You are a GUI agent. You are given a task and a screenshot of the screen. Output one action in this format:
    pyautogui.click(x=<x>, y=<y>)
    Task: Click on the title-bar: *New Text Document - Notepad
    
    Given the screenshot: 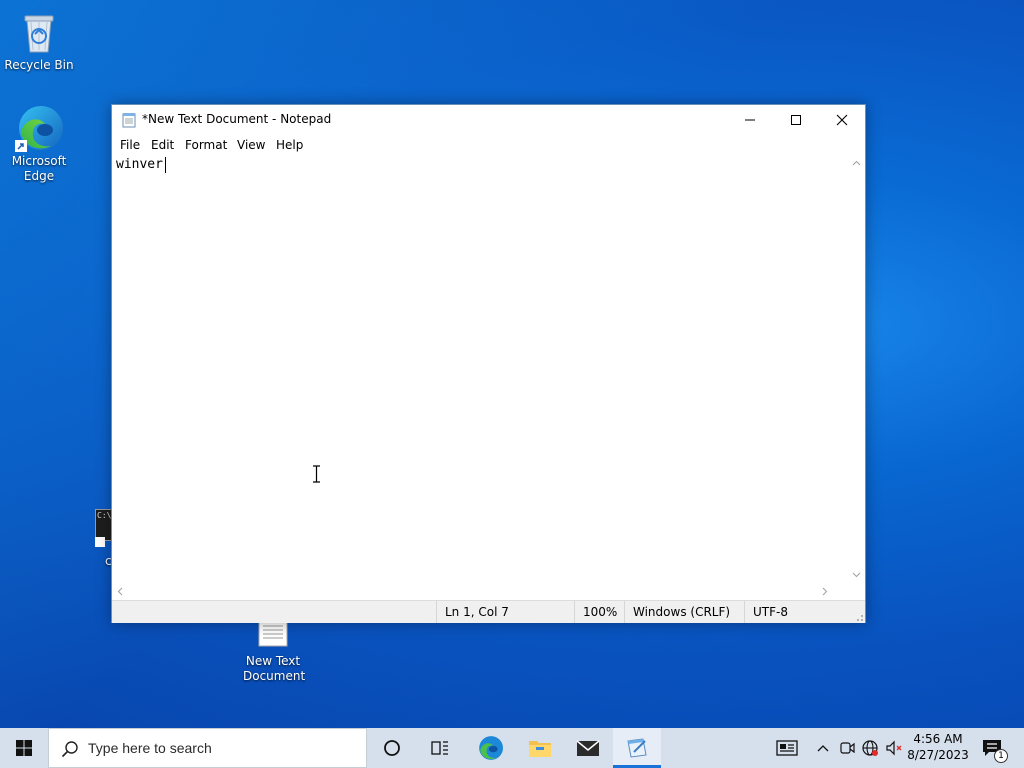 What is the action you would take?
    pyautogui.click(x=488, y=120)
    